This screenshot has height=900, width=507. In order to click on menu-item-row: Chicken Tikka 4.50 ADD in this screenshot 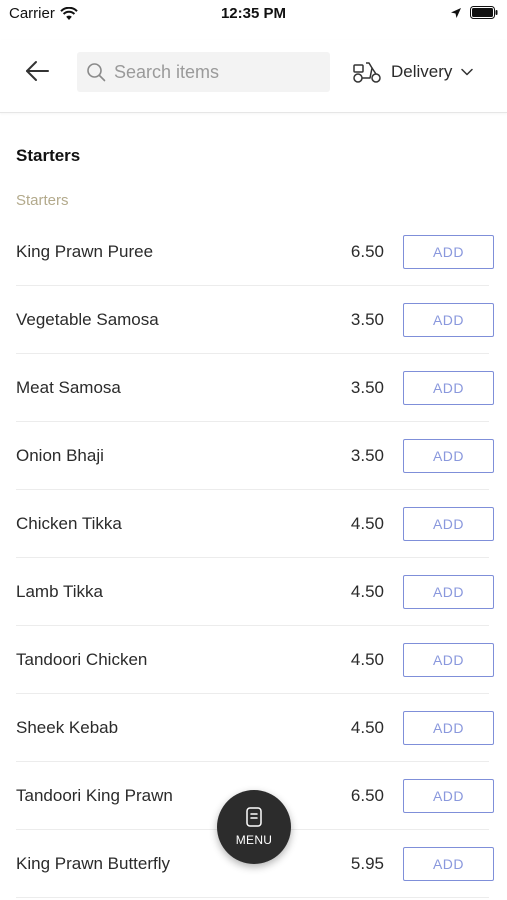, I will do `click(253, 524)`.